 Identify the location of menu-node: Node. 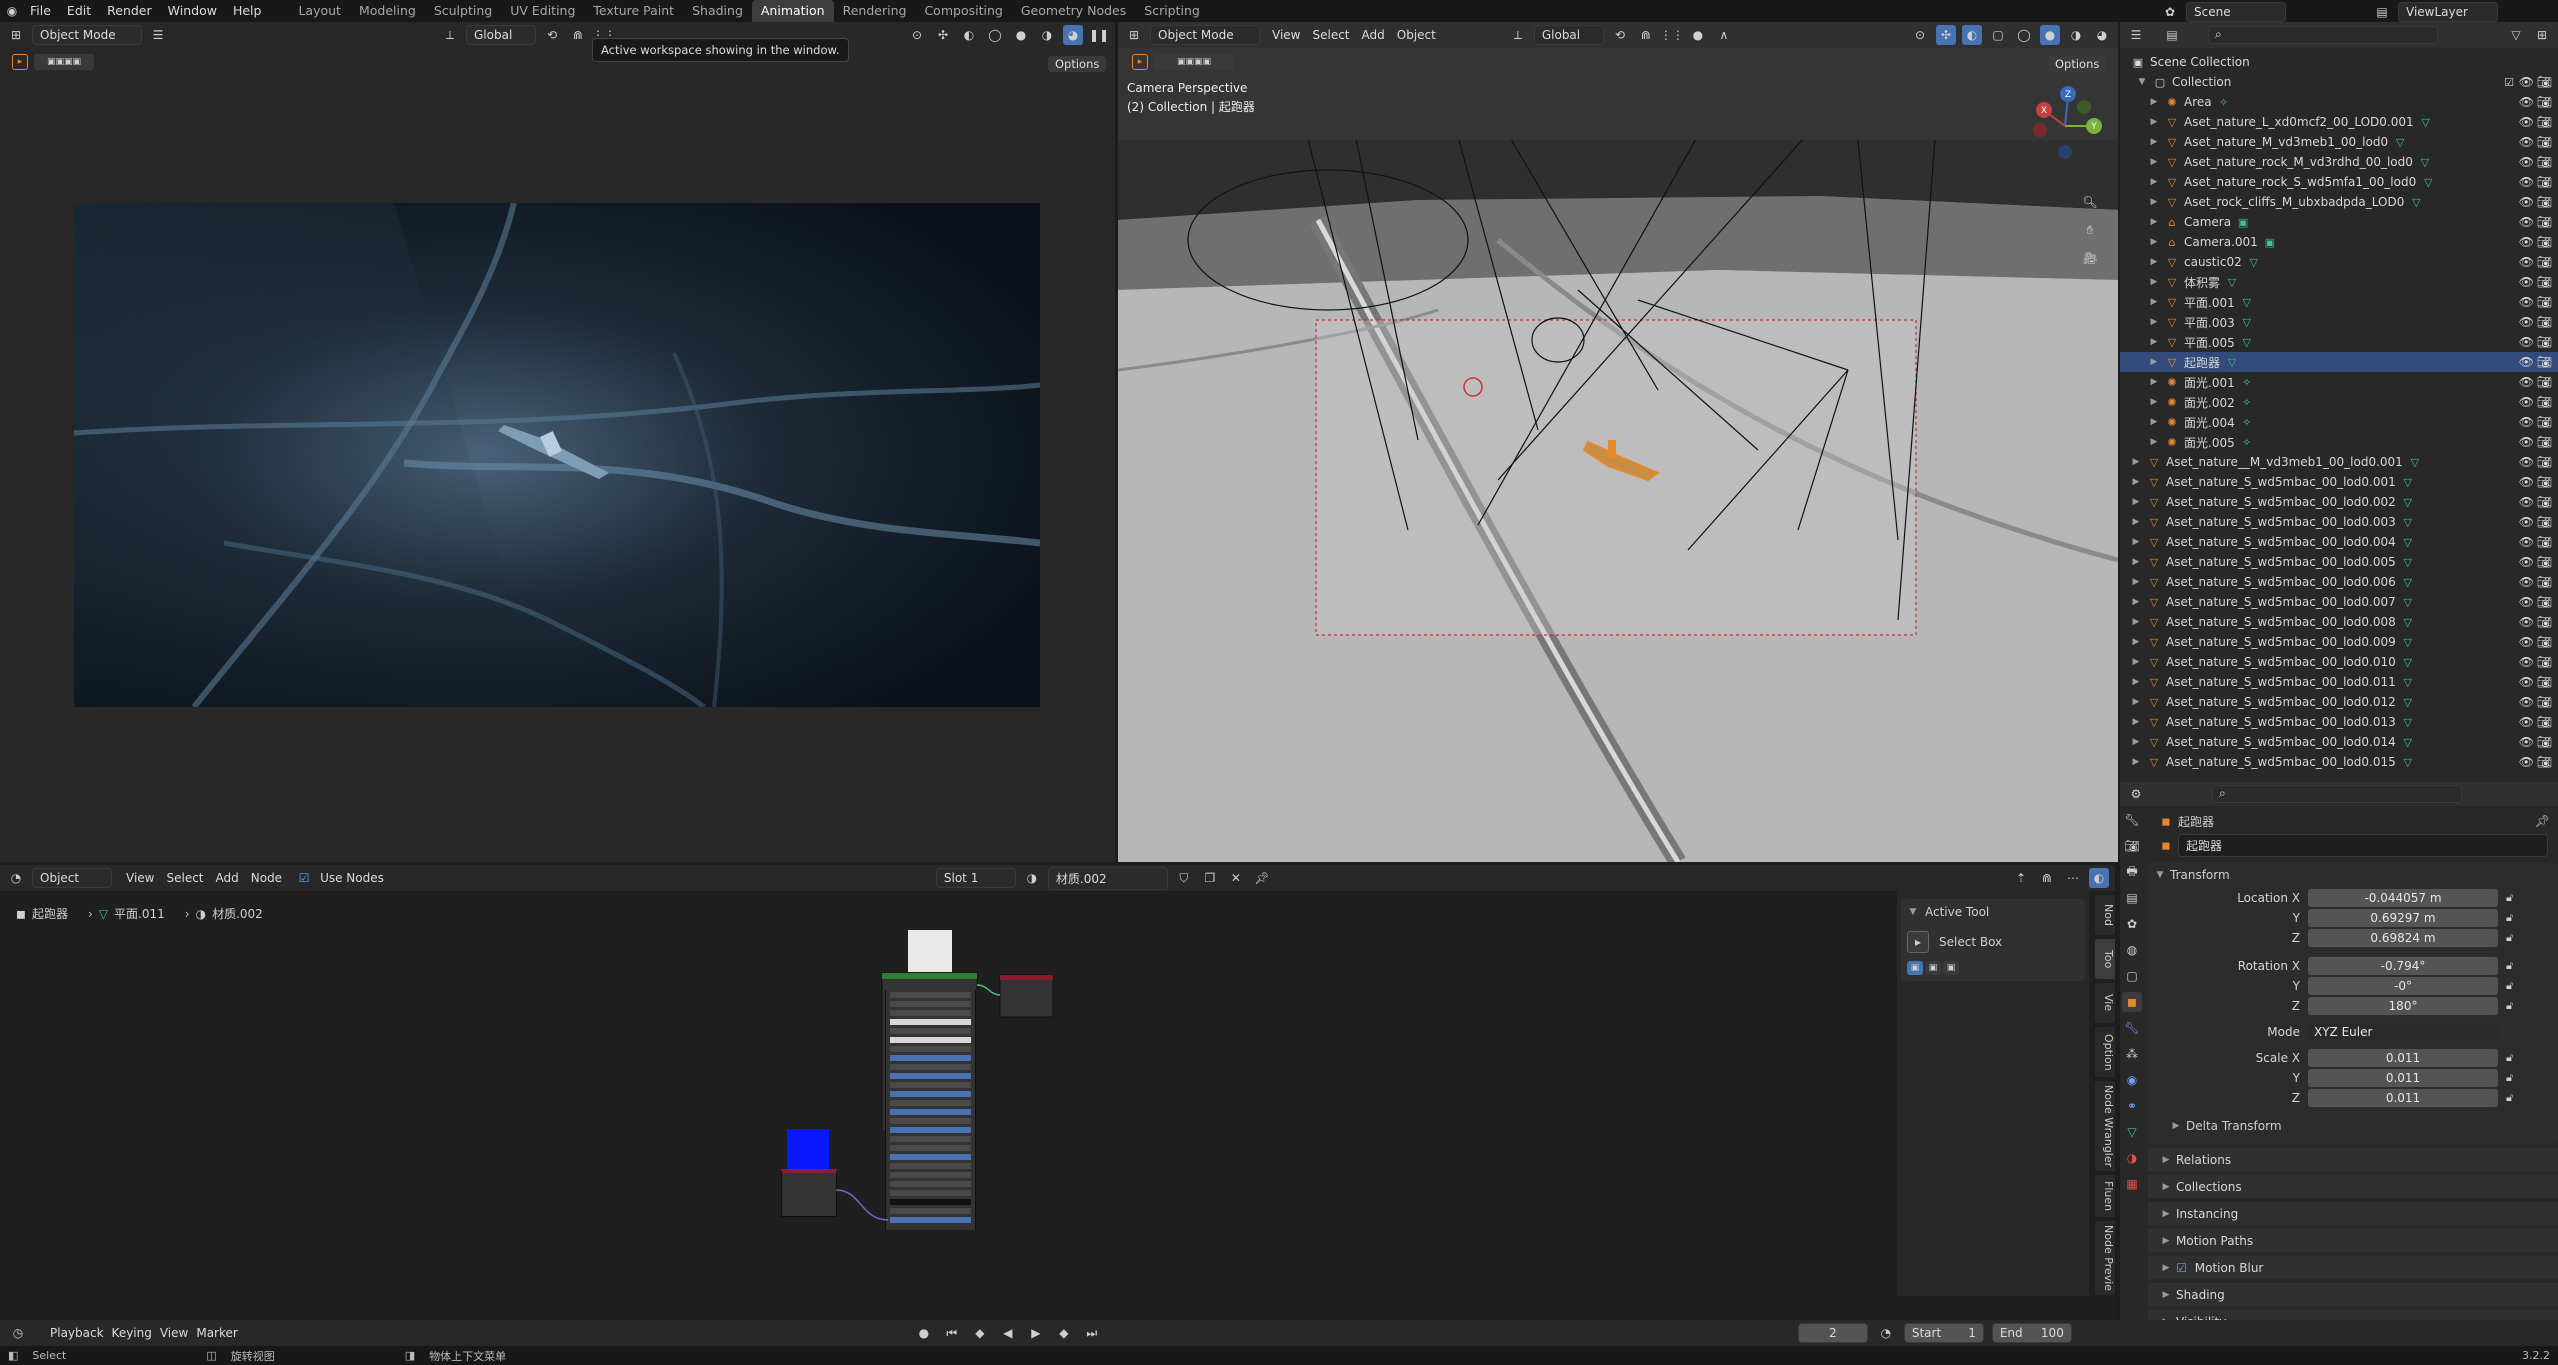
(266, 878).